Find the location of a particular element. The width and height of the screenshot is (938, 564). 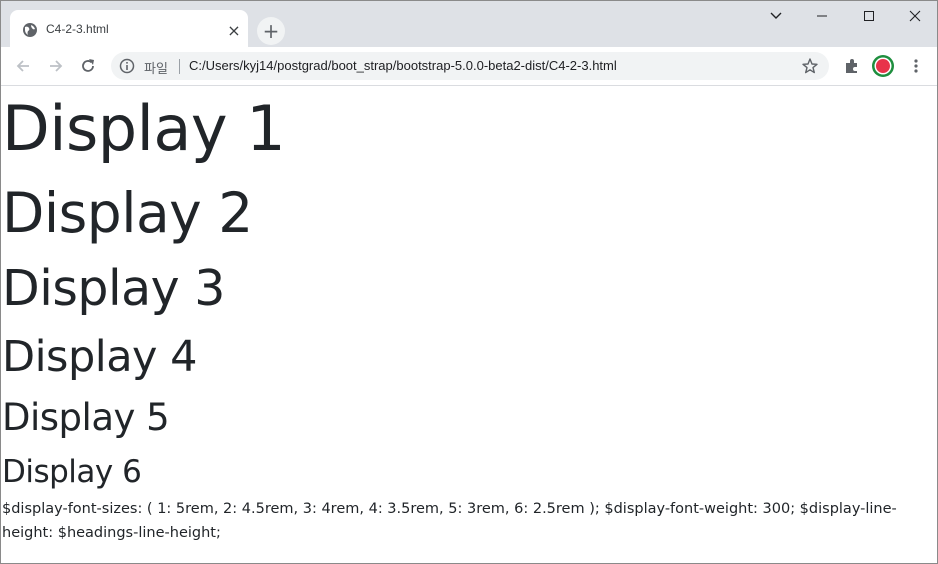

plus-icon: + is located at coordinates (271, 31).